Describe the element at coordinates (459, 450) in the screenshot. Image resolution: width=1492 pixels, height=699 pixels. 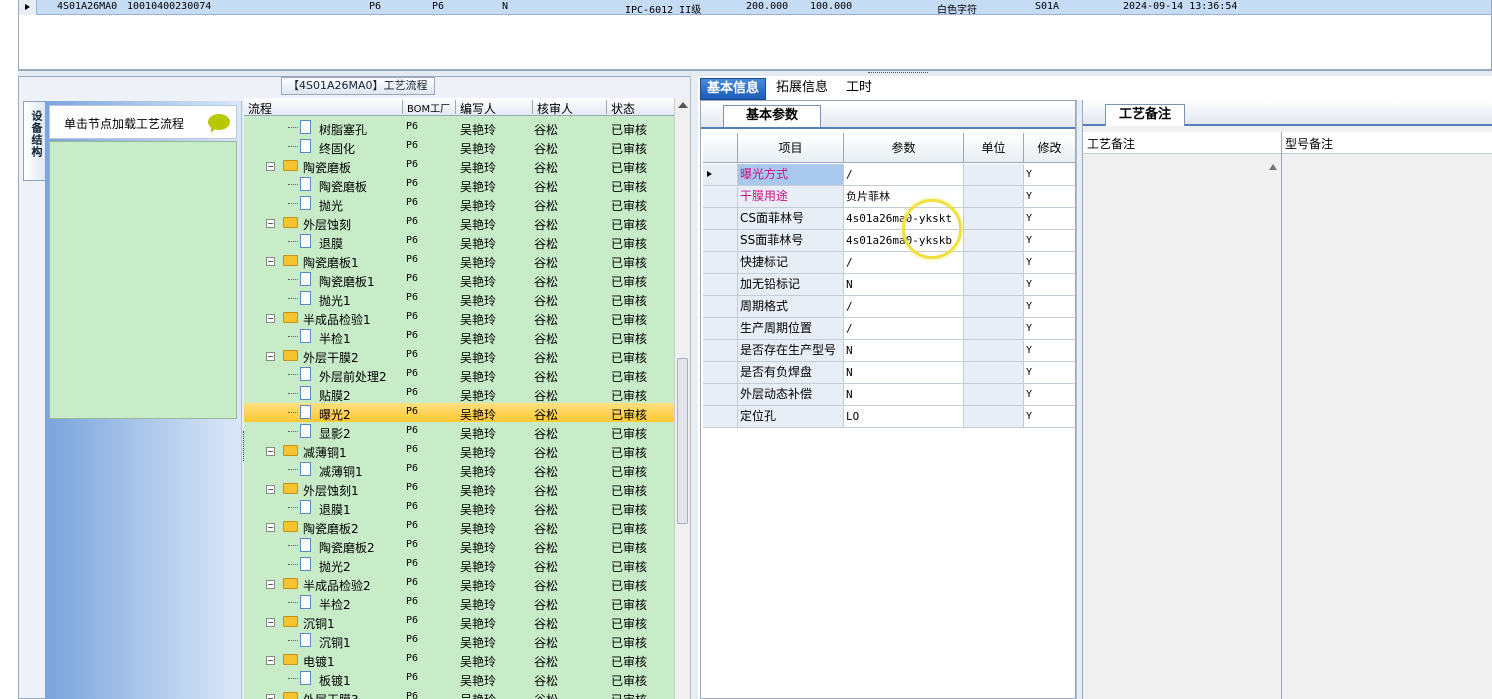
I see `tree-row: − 减薄铜1 P6 吴艳玲 谷松 已审核` at that location.